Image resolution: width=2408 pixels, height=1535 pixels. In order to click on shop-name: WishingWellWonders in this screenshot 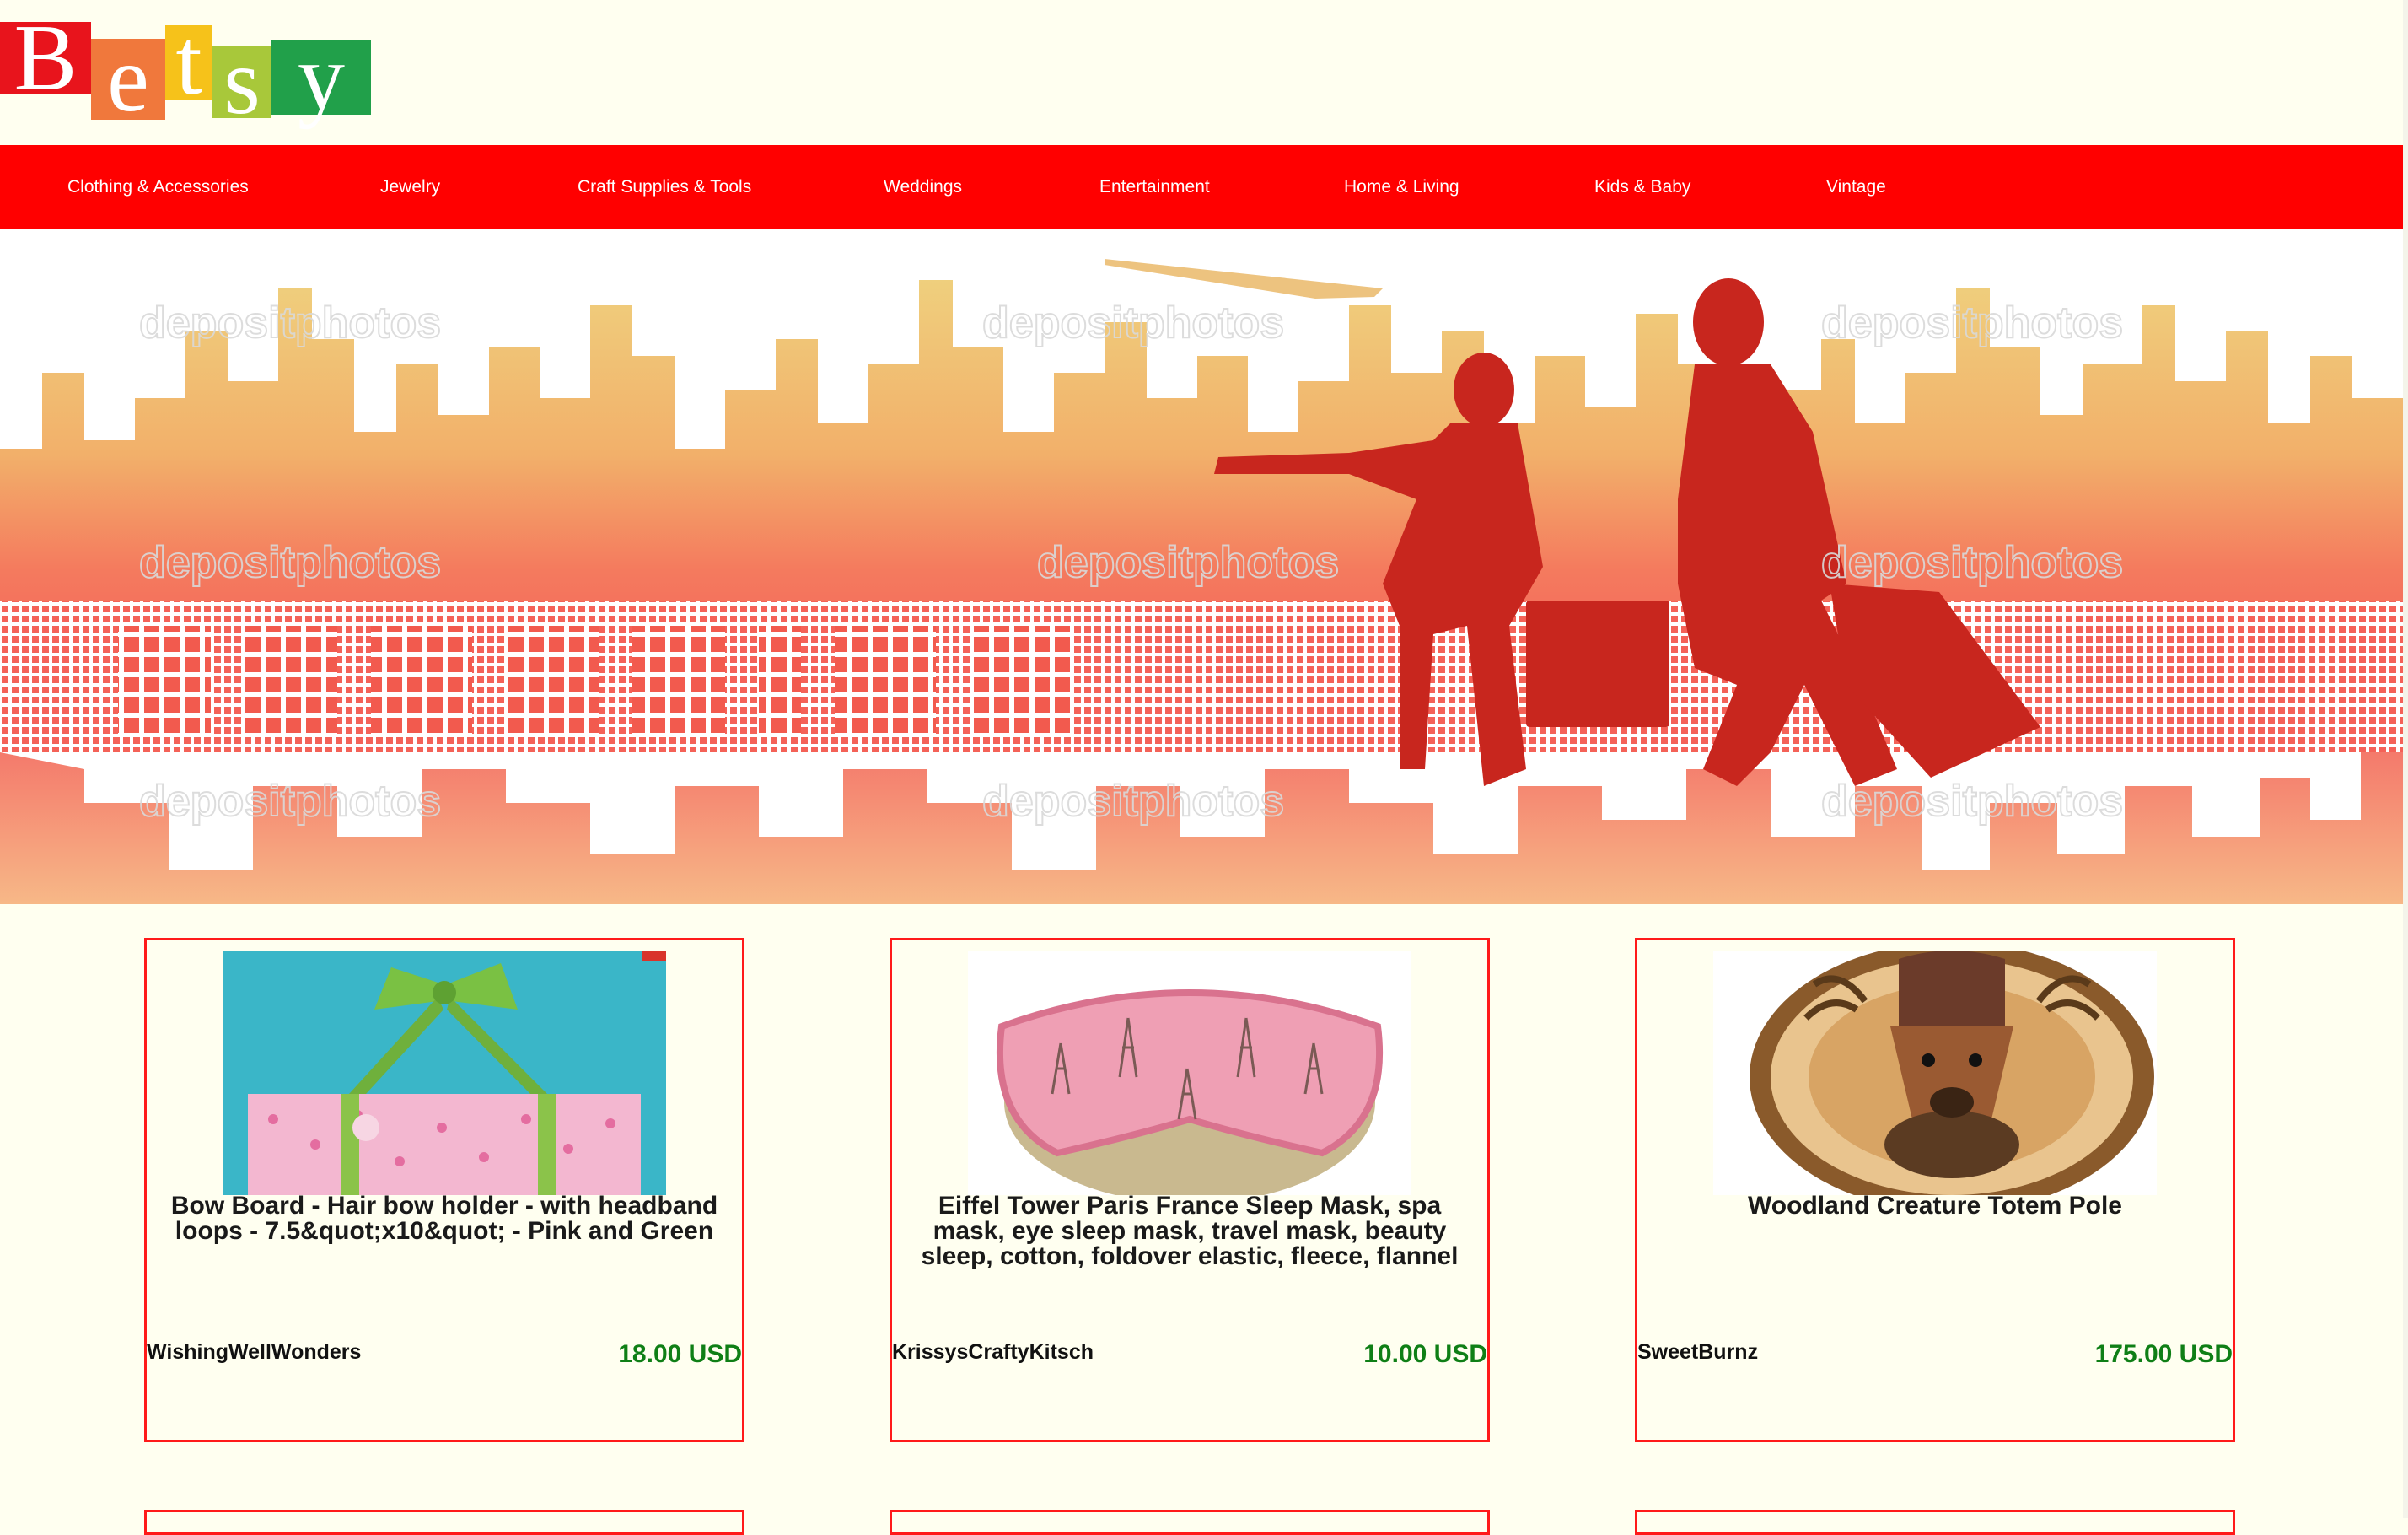, I will do `click(254, 1353)`.